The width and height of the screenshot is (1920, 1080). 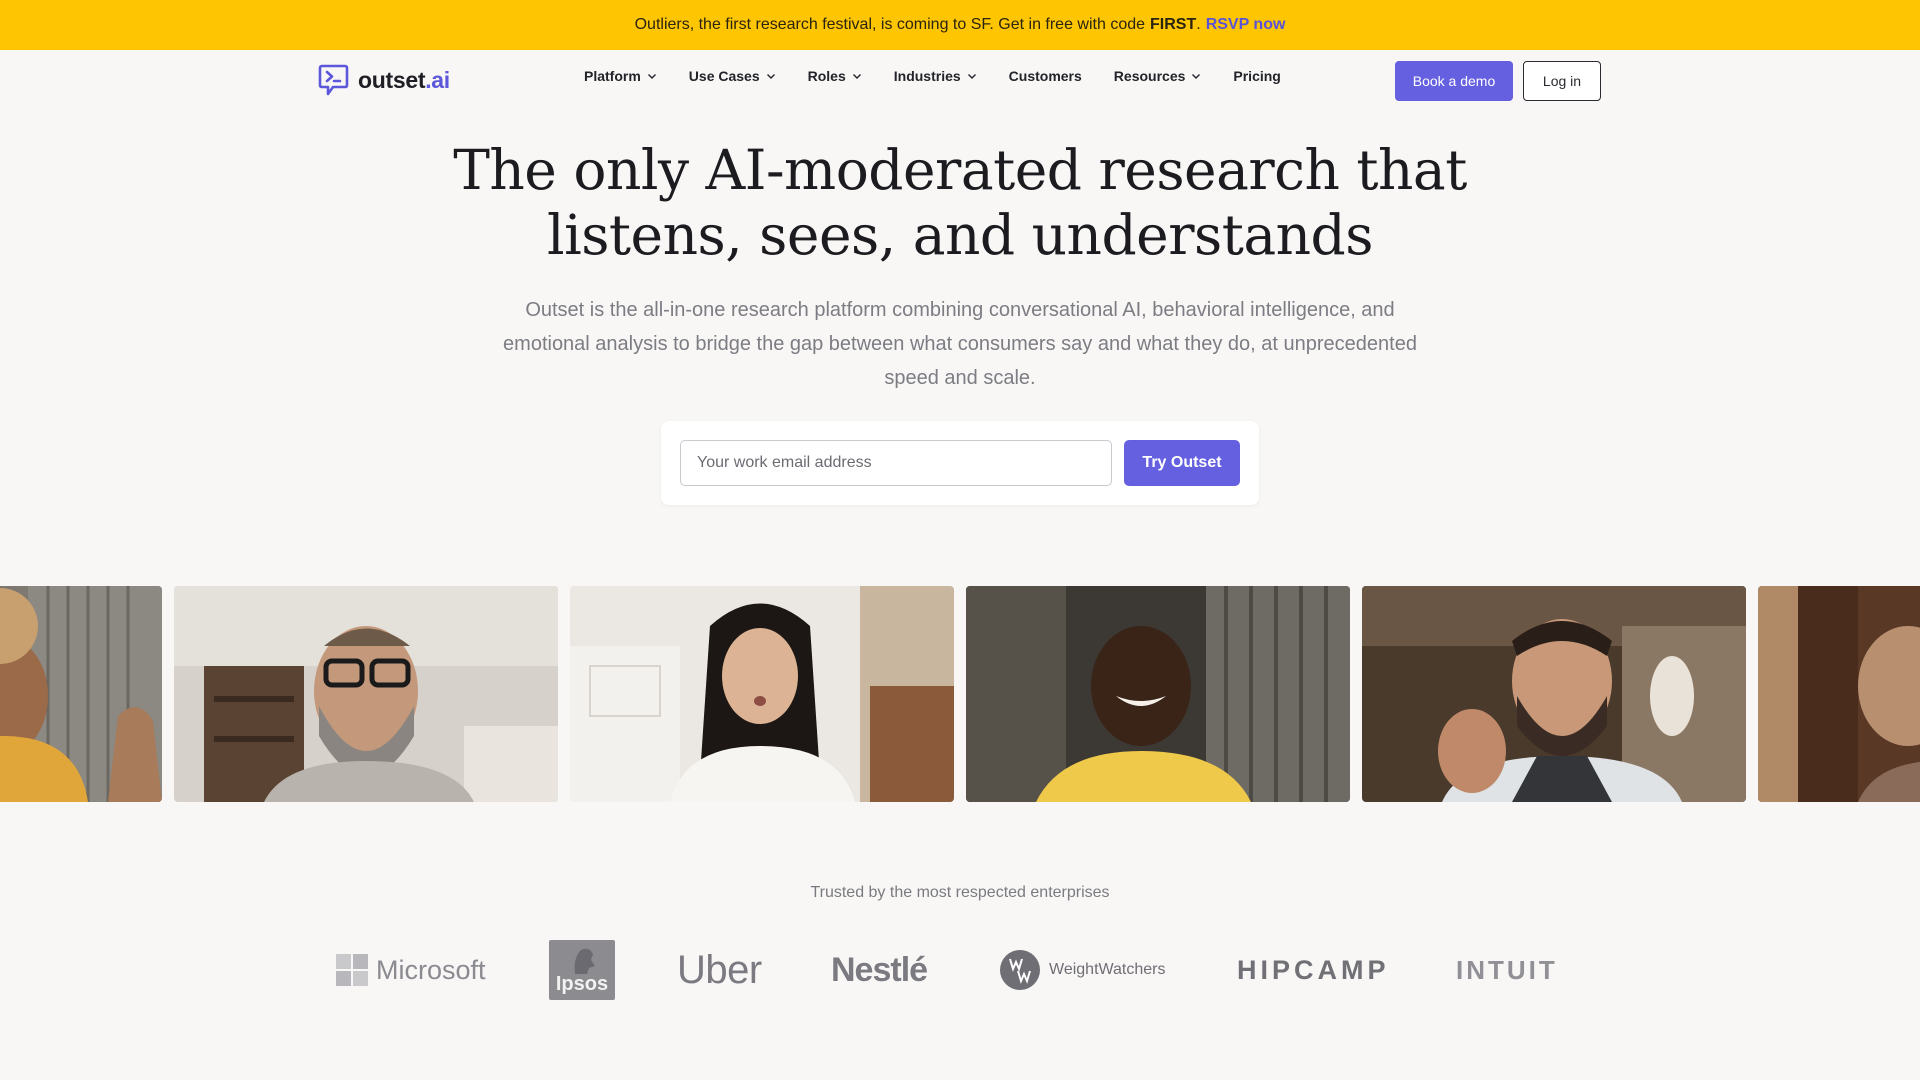 I want to click on uber-wordmark: Uber, so click(x=719, y=969).